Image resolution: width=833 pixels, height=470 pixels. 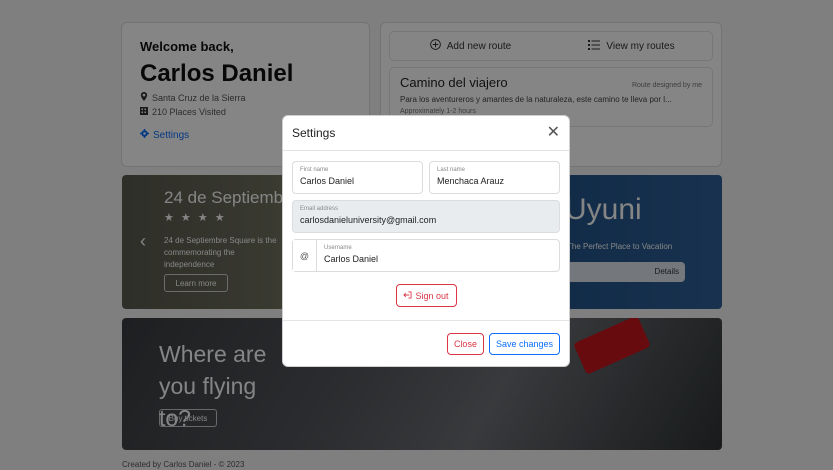 I want to click on username-label: Username, so click(x=338, y=248).